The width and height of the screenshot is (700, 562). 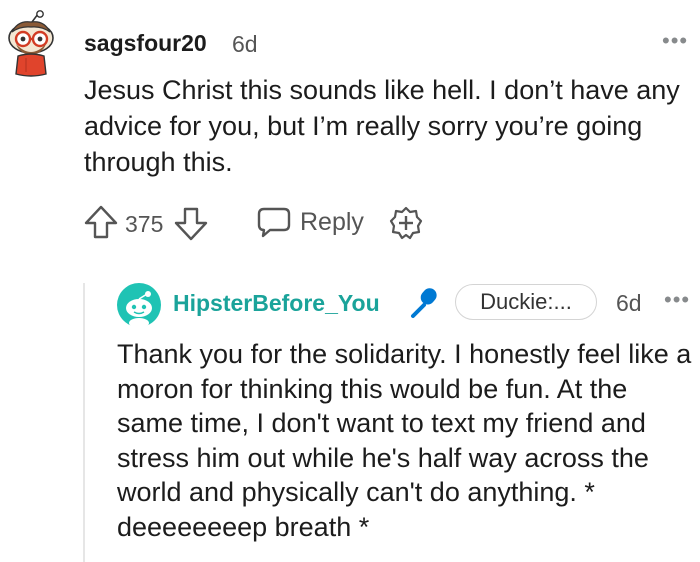 I want to click on downvote-button, so click(x=191, y=224).